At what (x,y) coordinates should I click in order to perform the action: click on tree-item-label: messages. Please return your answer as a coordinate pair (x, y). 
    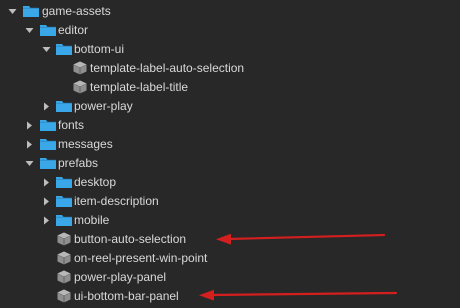
    Looking at the image, I should click on (85, 144).